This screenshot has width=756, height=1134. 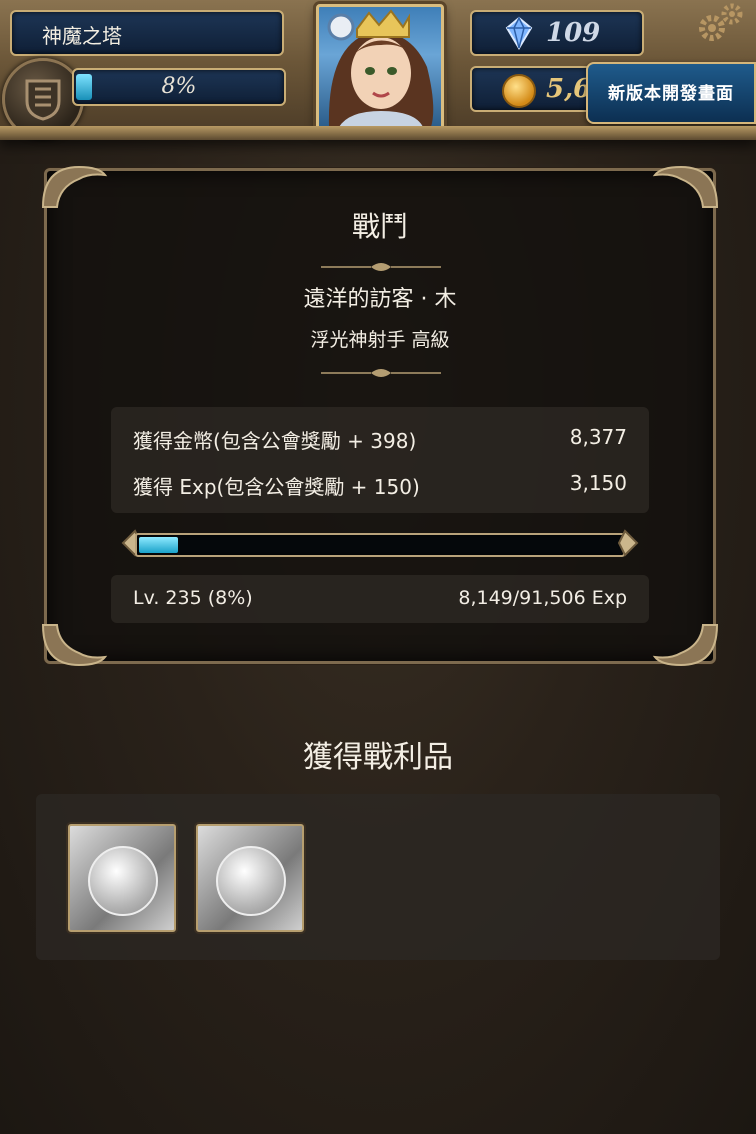 I want to click on gold-coin-icon, so click(x=519, y=91).